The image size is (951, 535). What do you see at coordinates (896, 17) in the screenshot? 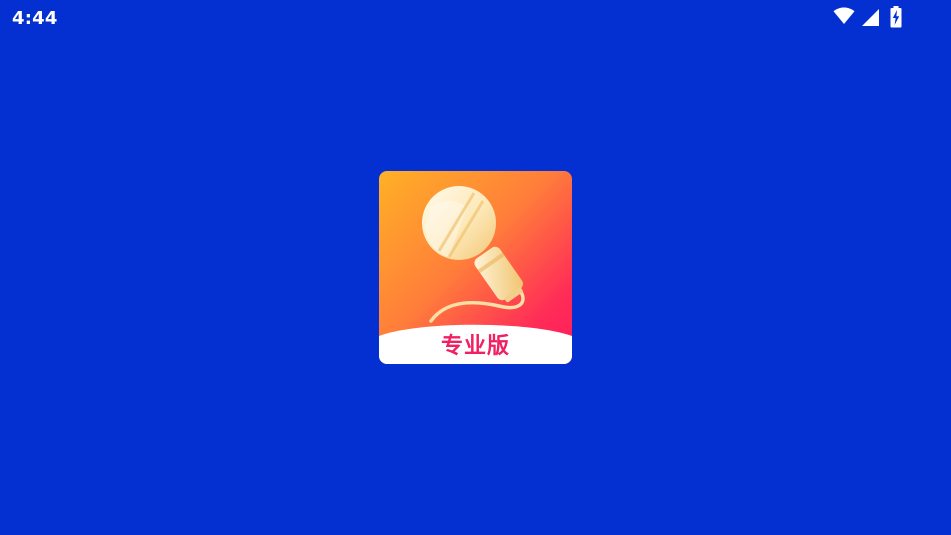
I see `battery-charging-icon` at bounding box center [896, 17].